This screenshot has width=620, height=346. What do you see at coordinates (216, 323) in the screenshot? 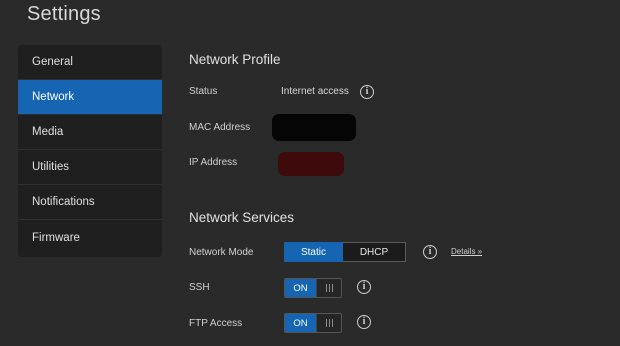
I see `ftp-access-label: FTP Access` at bounding box center [216, 323].